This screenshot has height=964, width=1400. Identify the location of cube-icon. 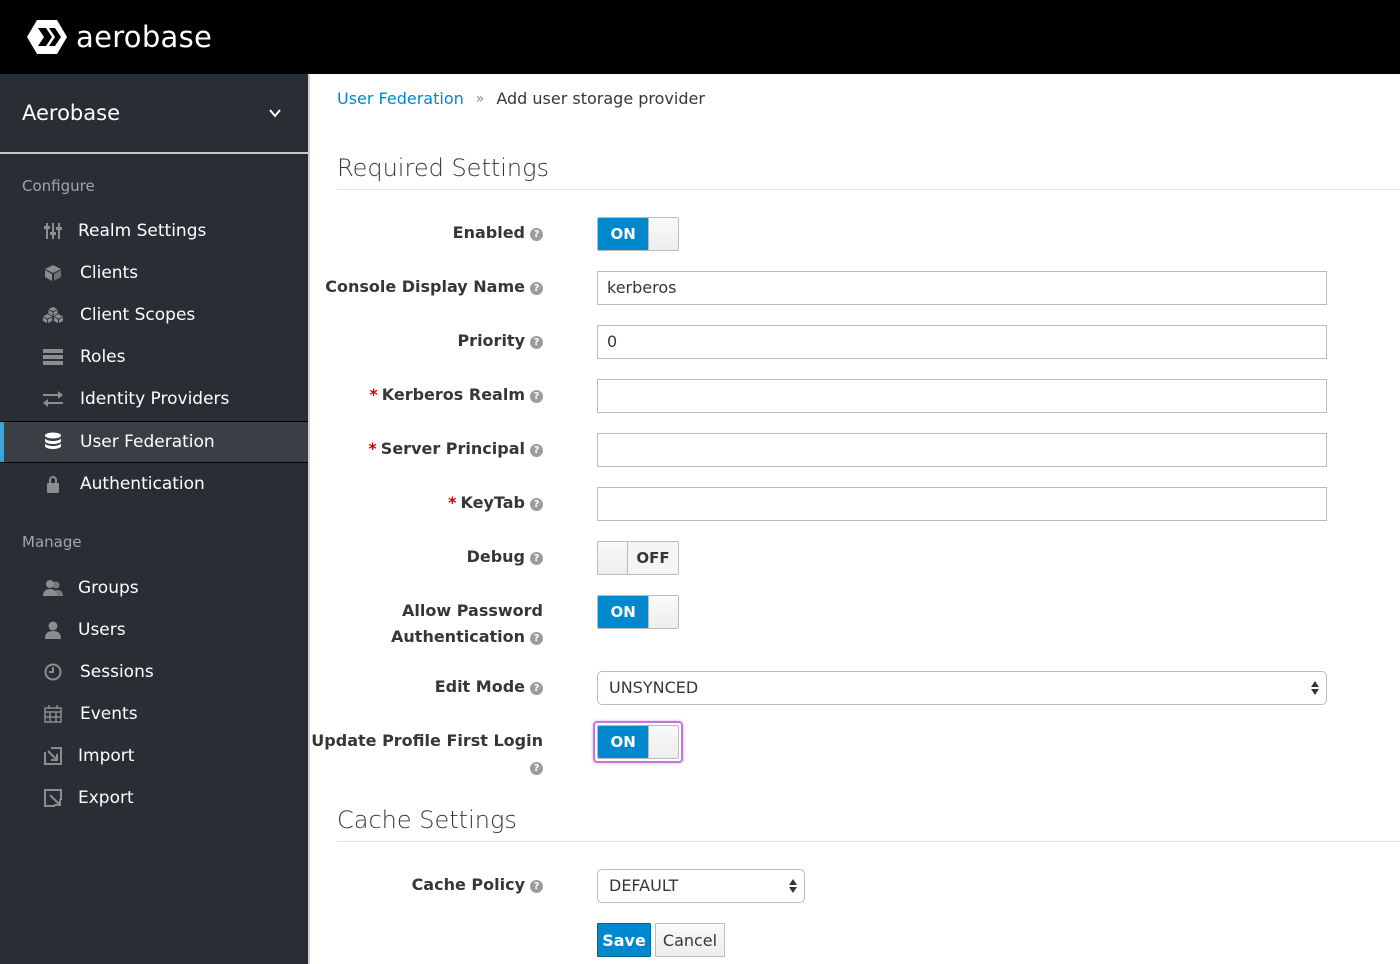
(53, 273).